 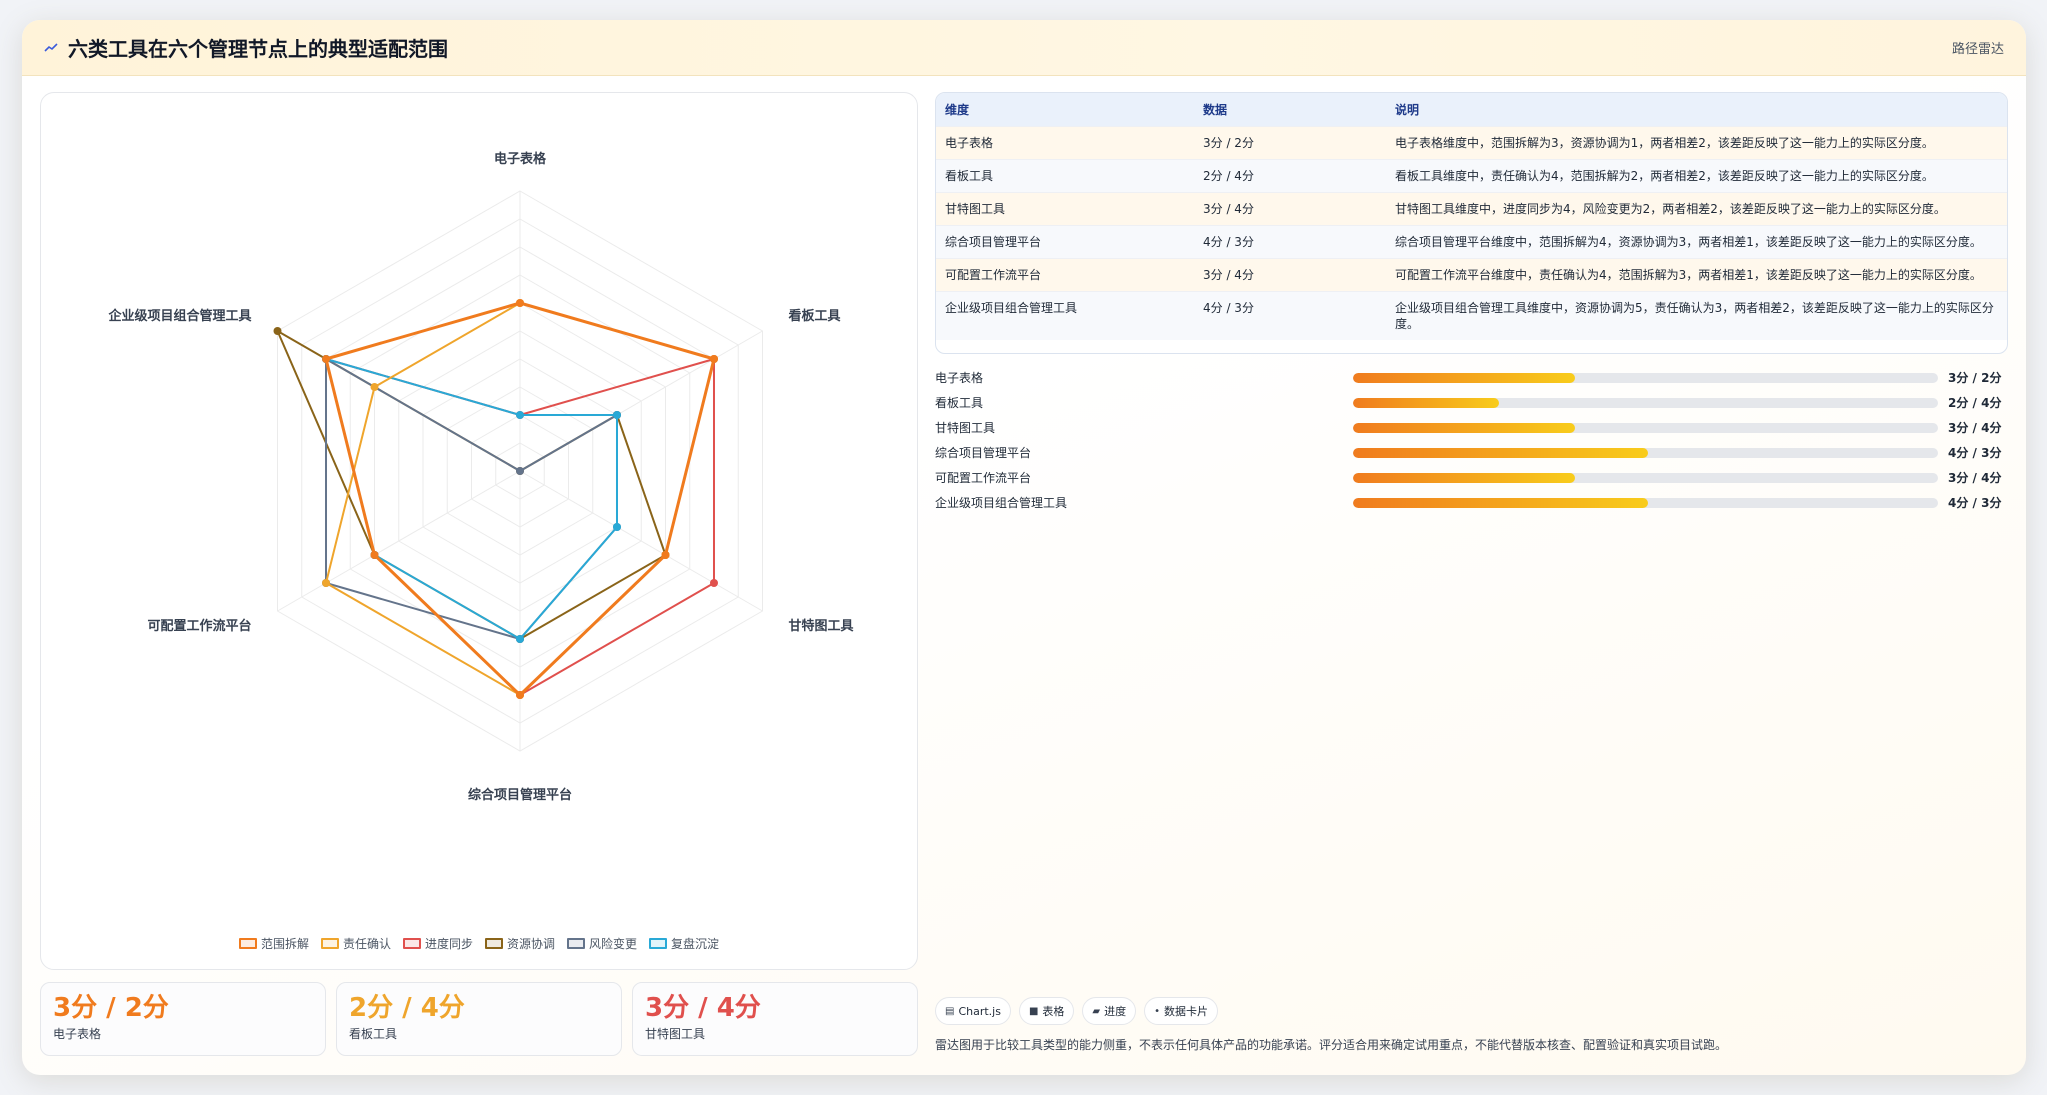 What do you see at coordinates (1975, 403) in the screenshot?
I see `progress-value: 2分 / 4分` at bounding box center [1975, 403].